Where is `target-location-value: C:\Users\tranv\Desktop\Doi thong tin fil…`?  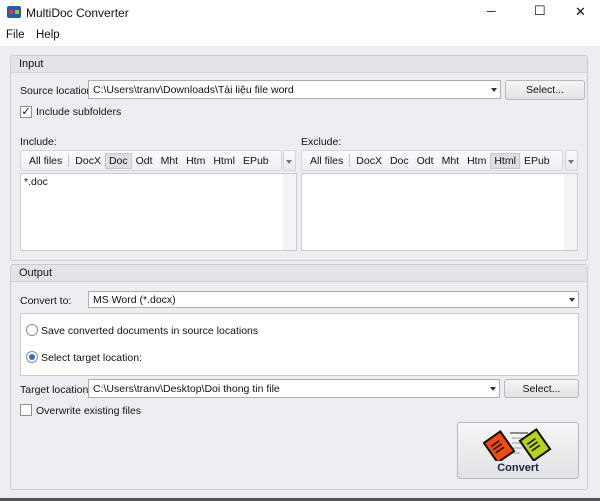
target-location-value: C:\Users\tranv\Desktop\Doi thong tin fil… is located at coordinates (186, 389).